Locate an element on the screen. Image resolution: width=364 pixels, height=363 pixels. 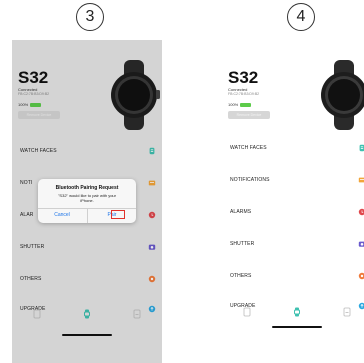
menu-item-alarms: ALARMS is located at coordinates (293, 212).